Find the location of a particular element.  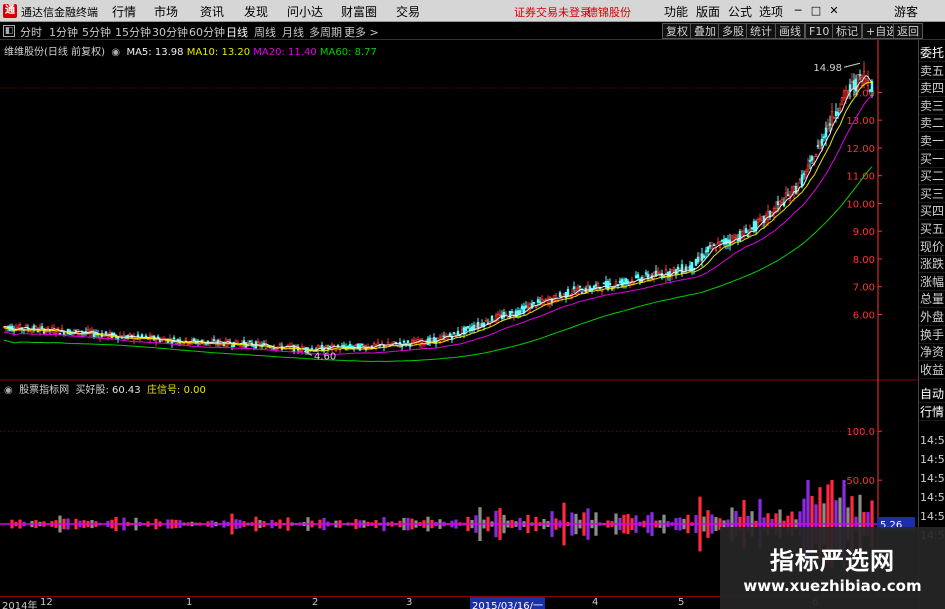

menu-formula: 公式 is located at coordinates (740, 11).